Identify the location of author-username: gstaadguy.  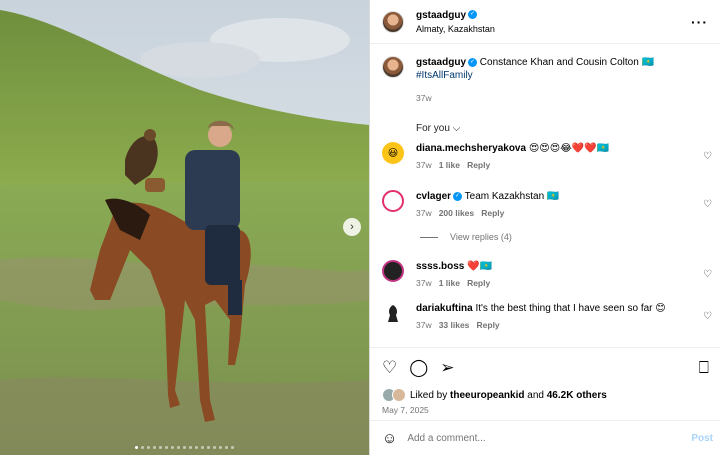
(441, 15).